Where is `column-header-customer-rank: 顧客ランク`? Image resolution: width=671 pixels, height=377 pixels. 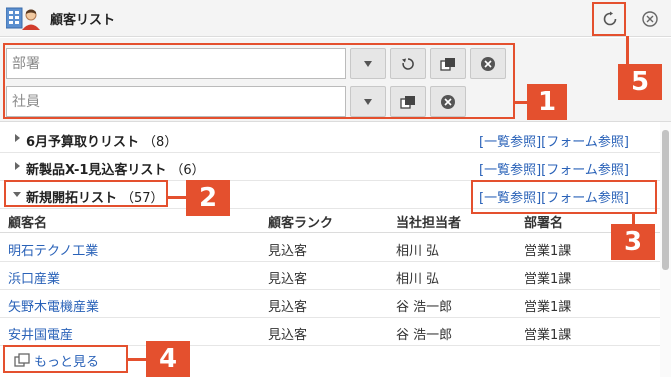
column-header-customer-rank: 顧客ランク is located at coordinates (300, 221).